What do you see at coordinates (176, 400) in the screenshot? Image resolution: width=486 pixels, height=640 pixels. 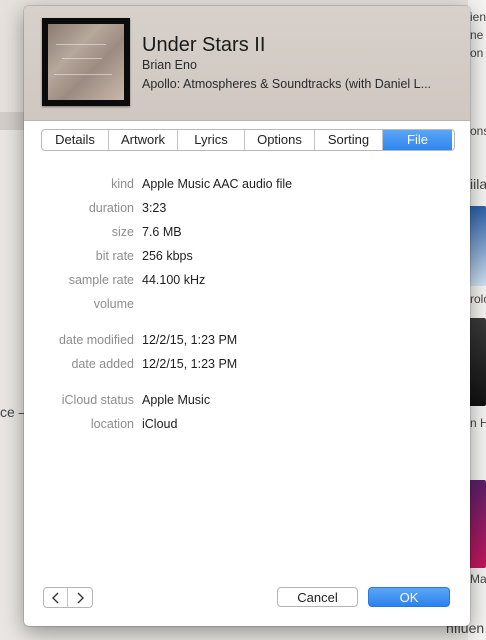 I see `info-value: Apple Music` at bounding box center [176, 400].